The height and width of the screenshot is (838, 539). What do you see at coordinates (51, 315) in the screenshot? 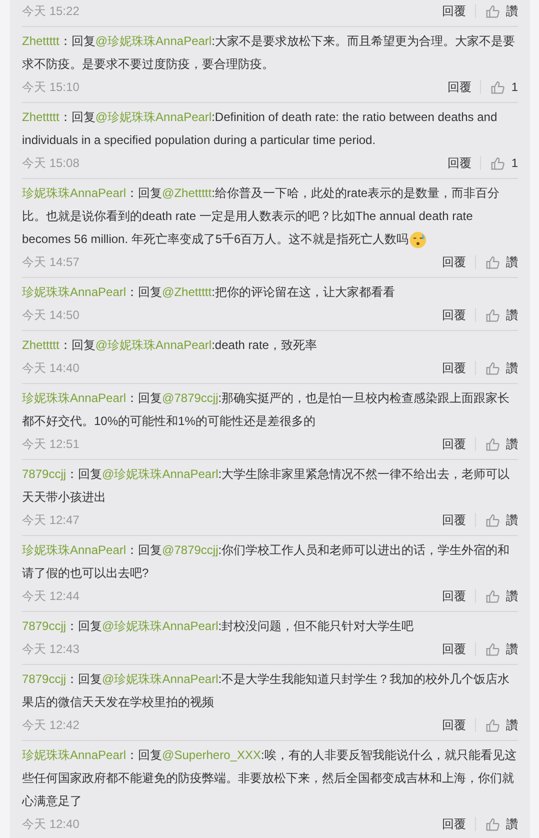
I see `comment-time: 今天 14:50` at bounding box center [51, 315].